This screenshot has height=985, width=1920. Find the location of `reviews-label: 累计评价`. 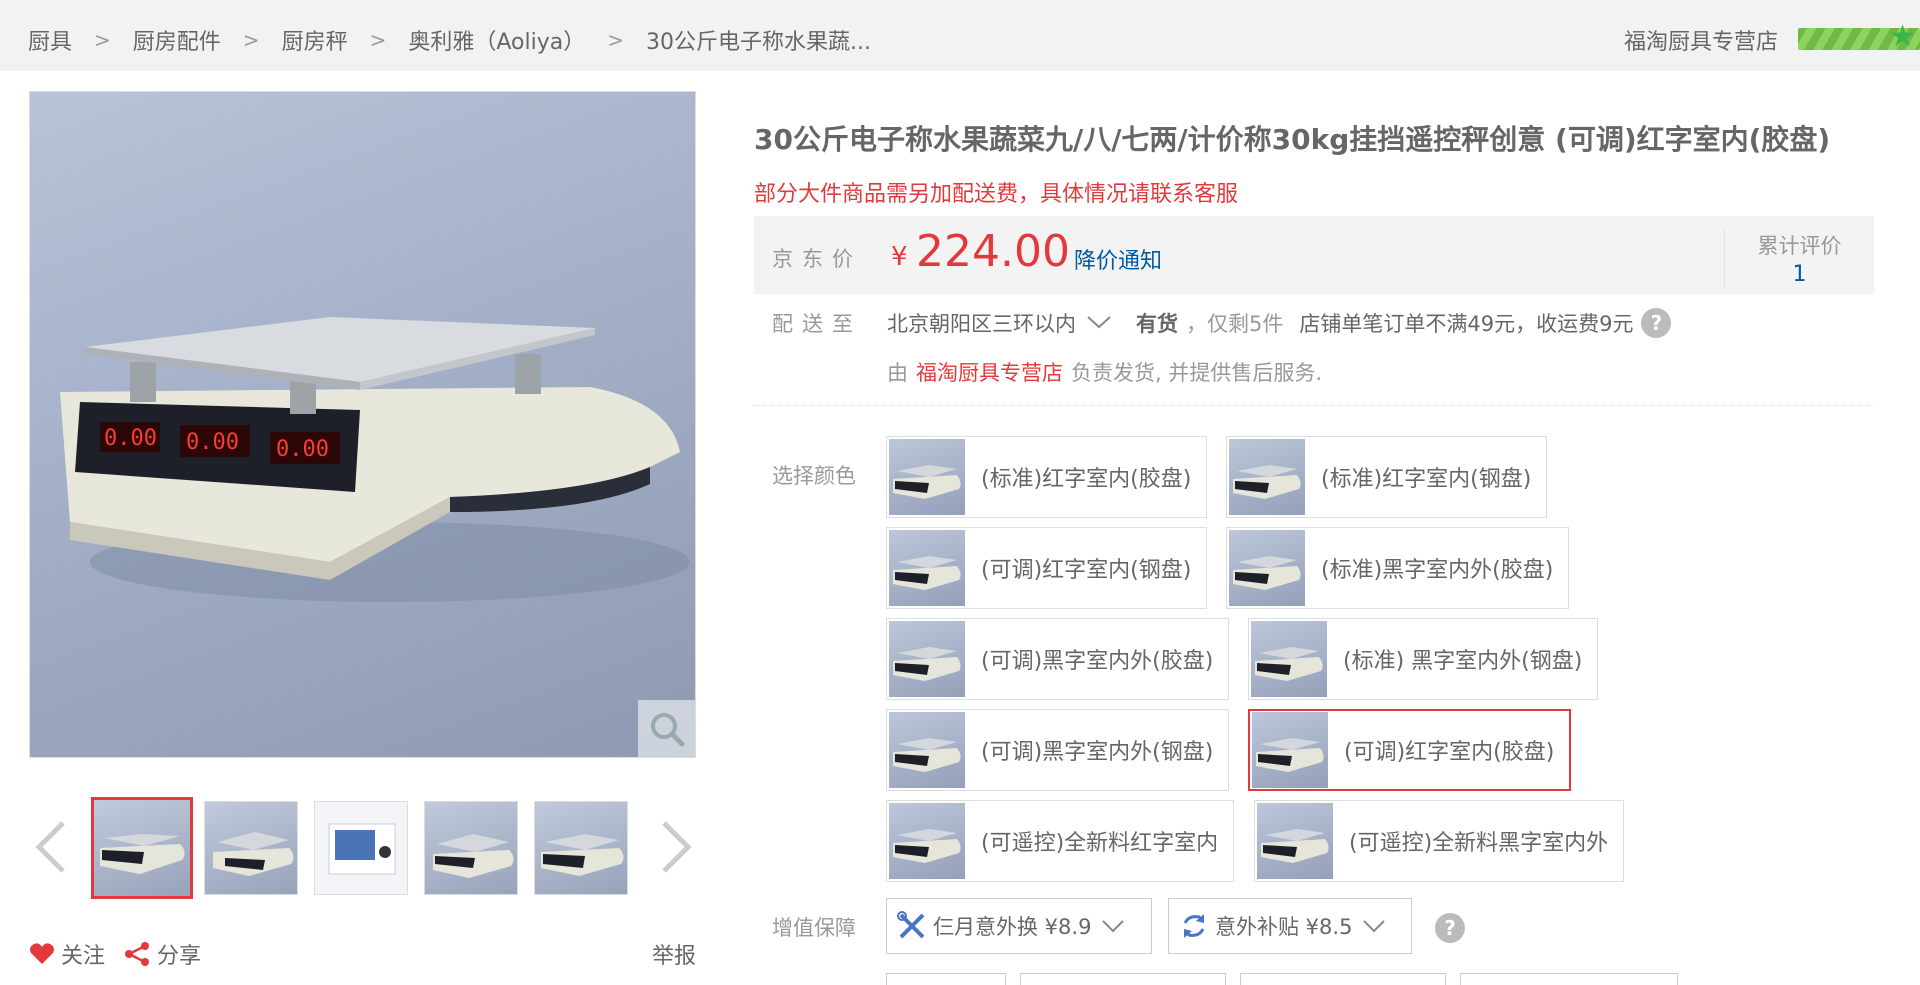

reviews-label: 累计评价 is located at coordinates (1799, 246).